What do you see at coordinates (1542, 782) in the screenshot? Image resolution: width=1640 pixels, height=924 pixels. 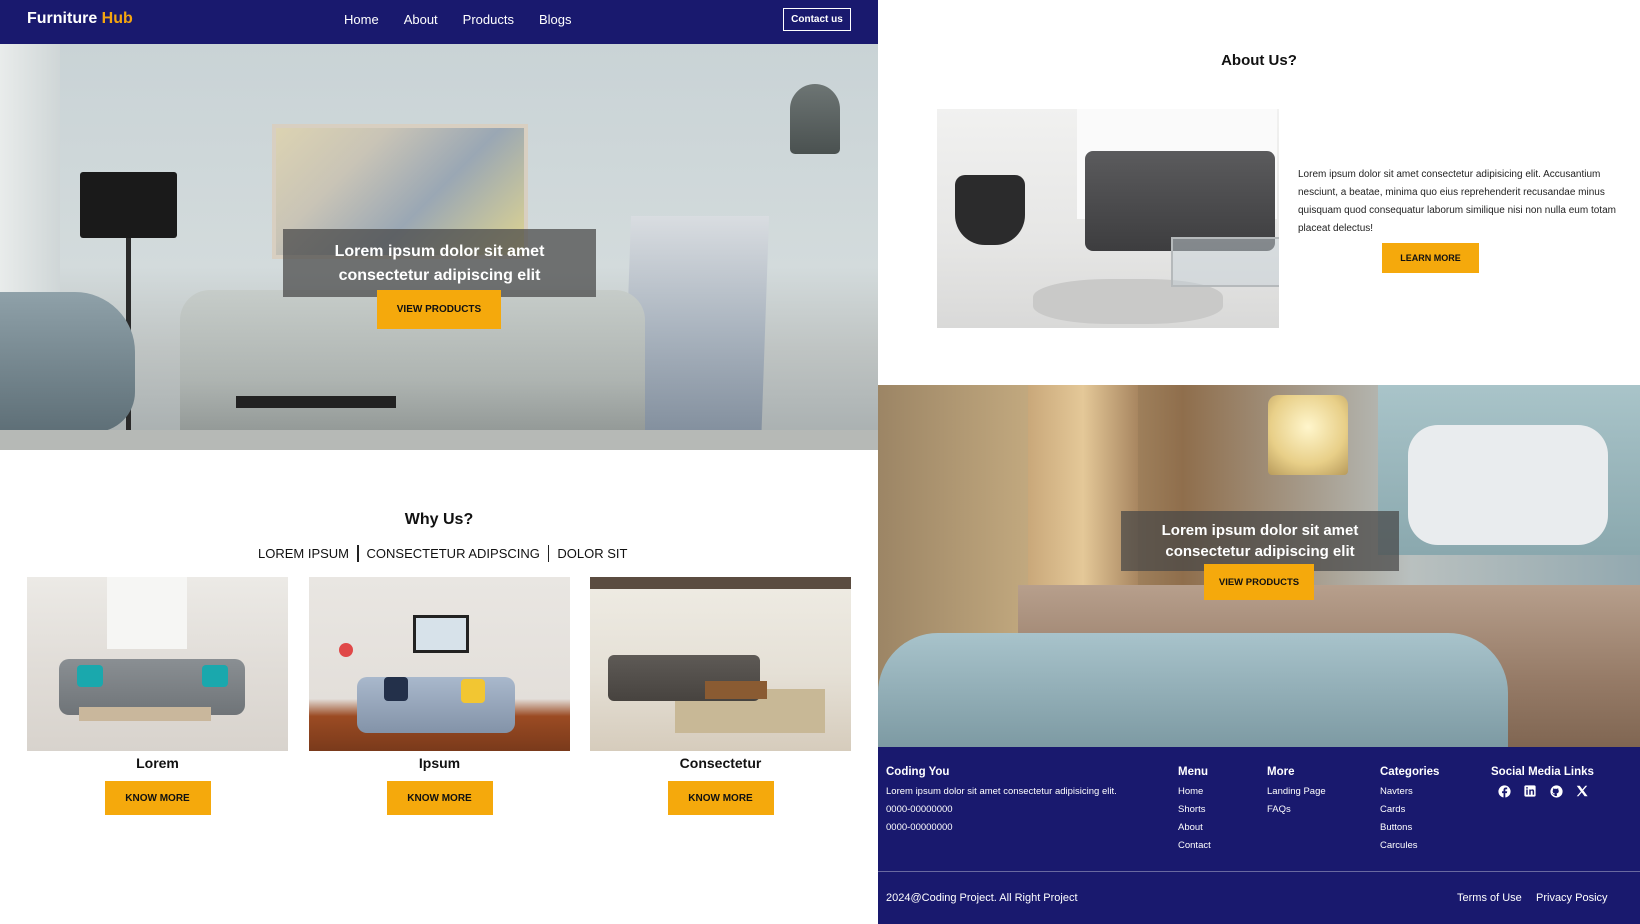 I see `footer-social: Social Media Links` at bounding box center [1542, 782].